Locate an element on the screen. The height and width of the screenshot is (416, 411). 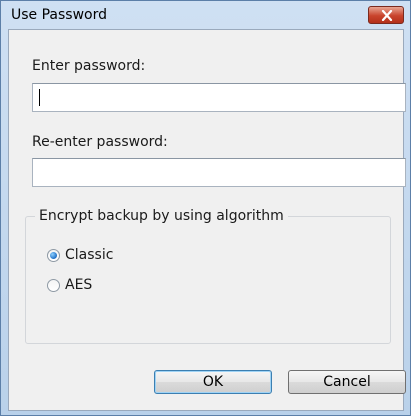
radio-aes-label: AES is located at coordinates (79, 285).